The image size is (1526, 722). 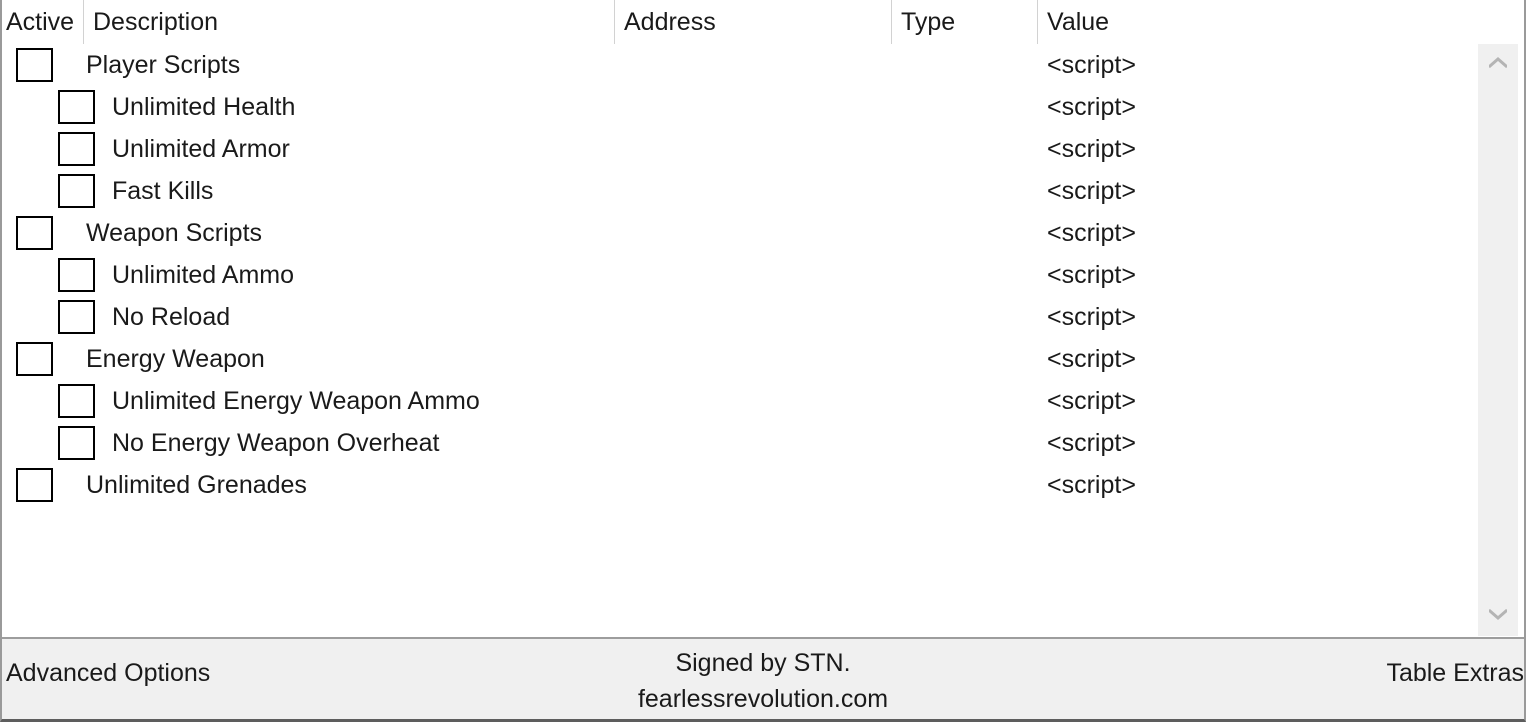 I want to click on table-row: Unlimited Armor <script>, so click(x=740, y=149).